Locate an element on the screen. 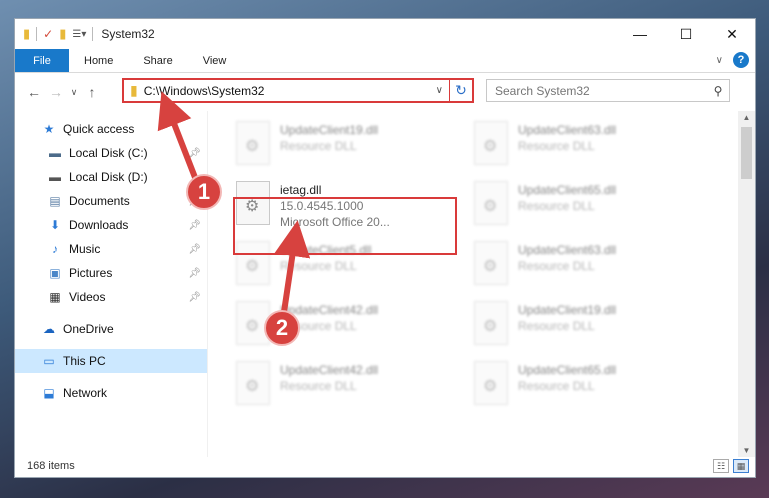 This screenshot has width=769, height=498. downloads-icon: ⬇ is located at coordinates (55, 225).